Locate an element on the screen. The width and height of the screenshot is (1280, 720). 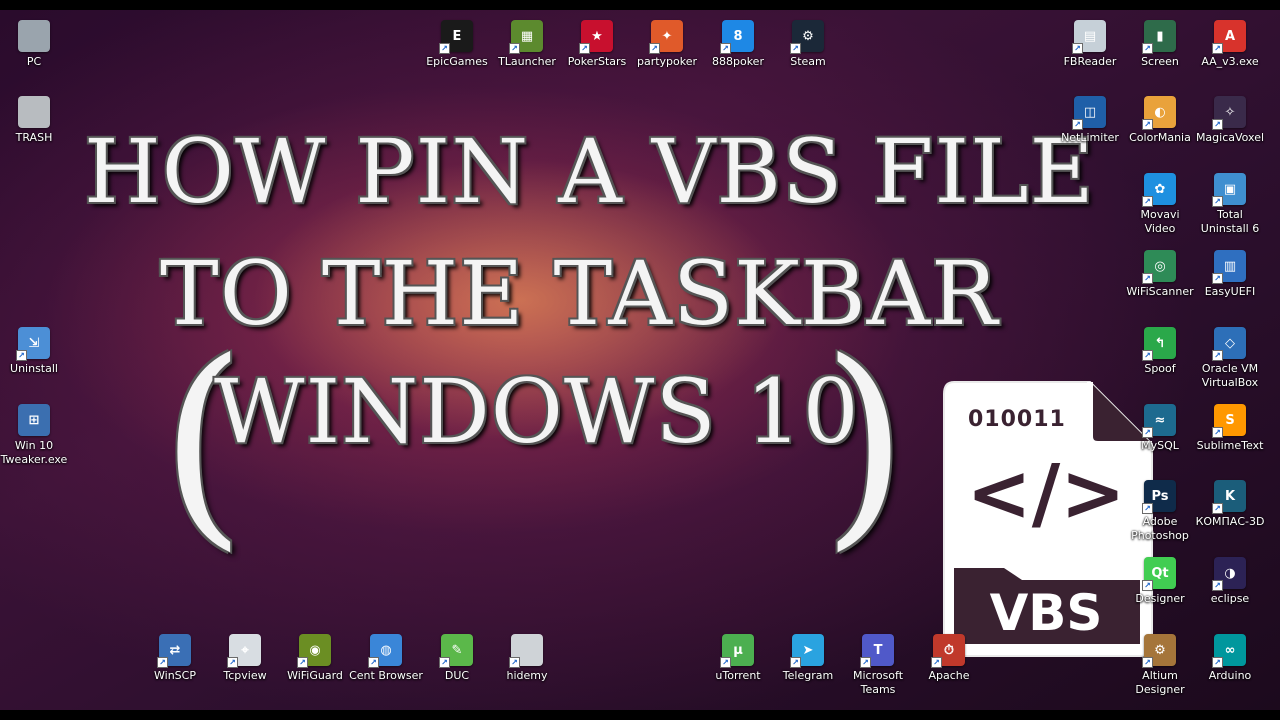
monitor-icon is located at coordinates (34, 36).